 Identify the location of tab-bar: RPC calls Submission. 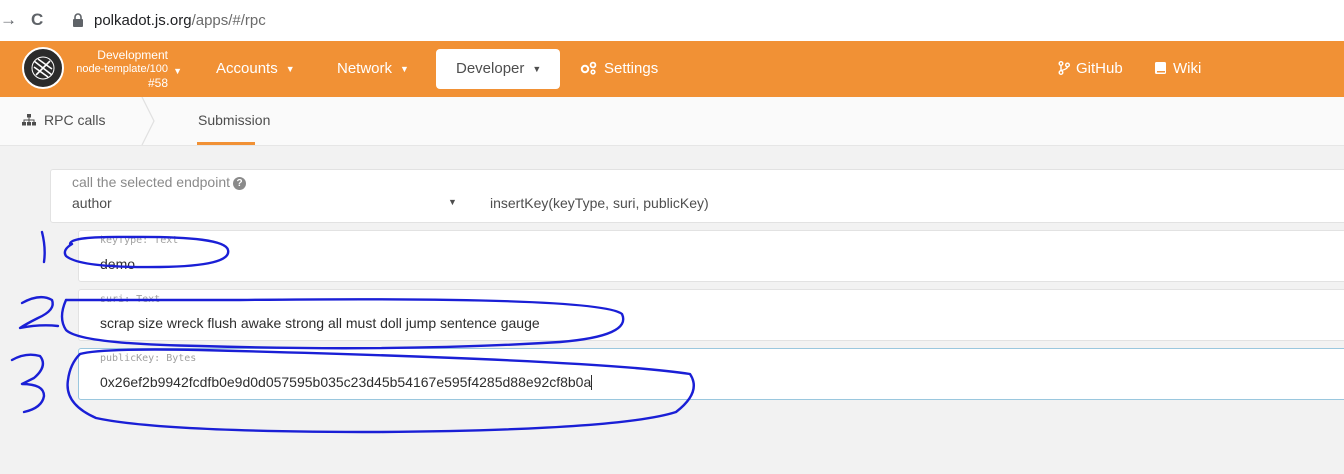
(672, 121).